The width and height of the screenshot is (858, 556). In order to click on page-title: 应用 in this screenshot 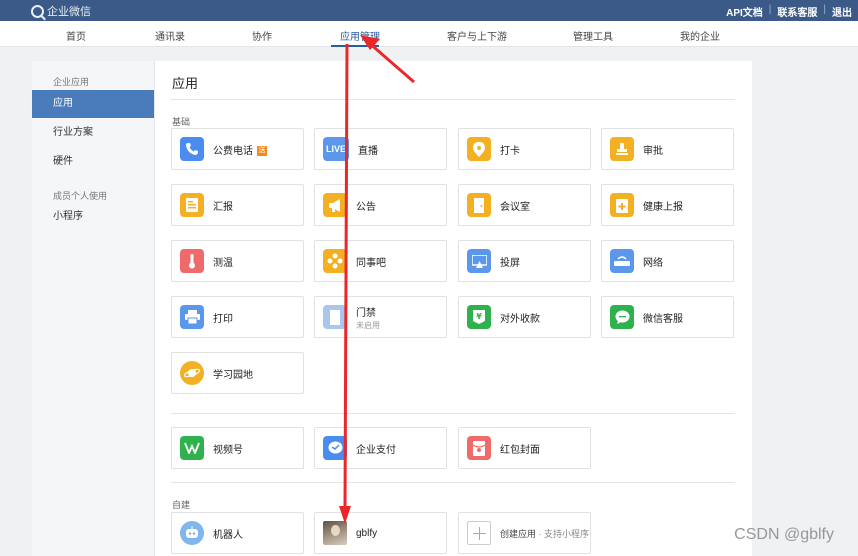, I will do `click(185, 83)`.